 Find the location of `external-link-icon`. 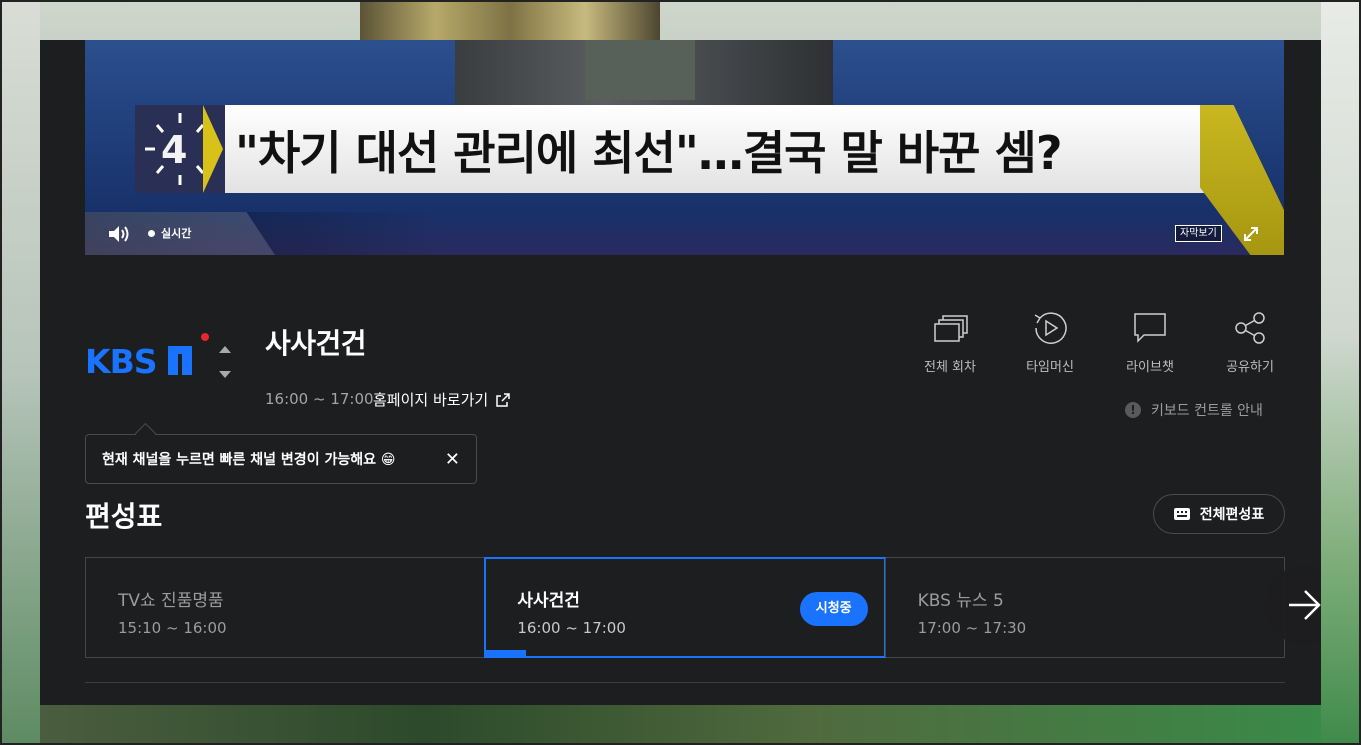

external-link-icon is located at coordinates (503, 399).